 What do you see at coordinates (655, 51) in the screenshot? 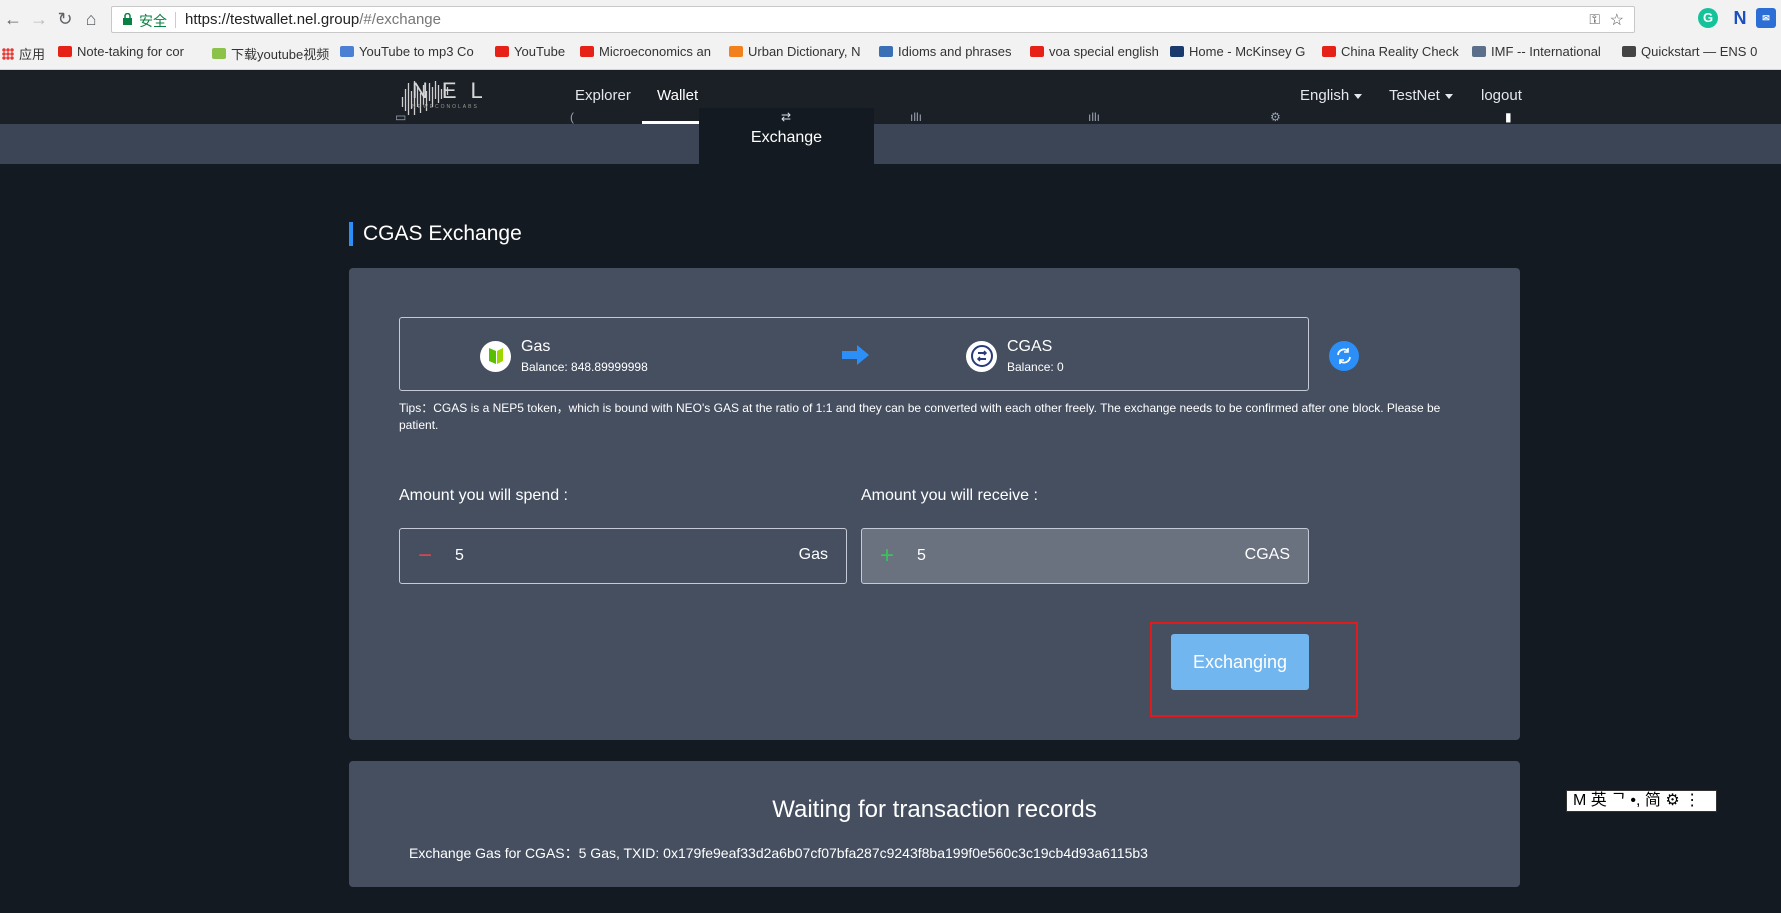
I see `bookmark-label: Microeconomics an` at bounding box center [655, 51].